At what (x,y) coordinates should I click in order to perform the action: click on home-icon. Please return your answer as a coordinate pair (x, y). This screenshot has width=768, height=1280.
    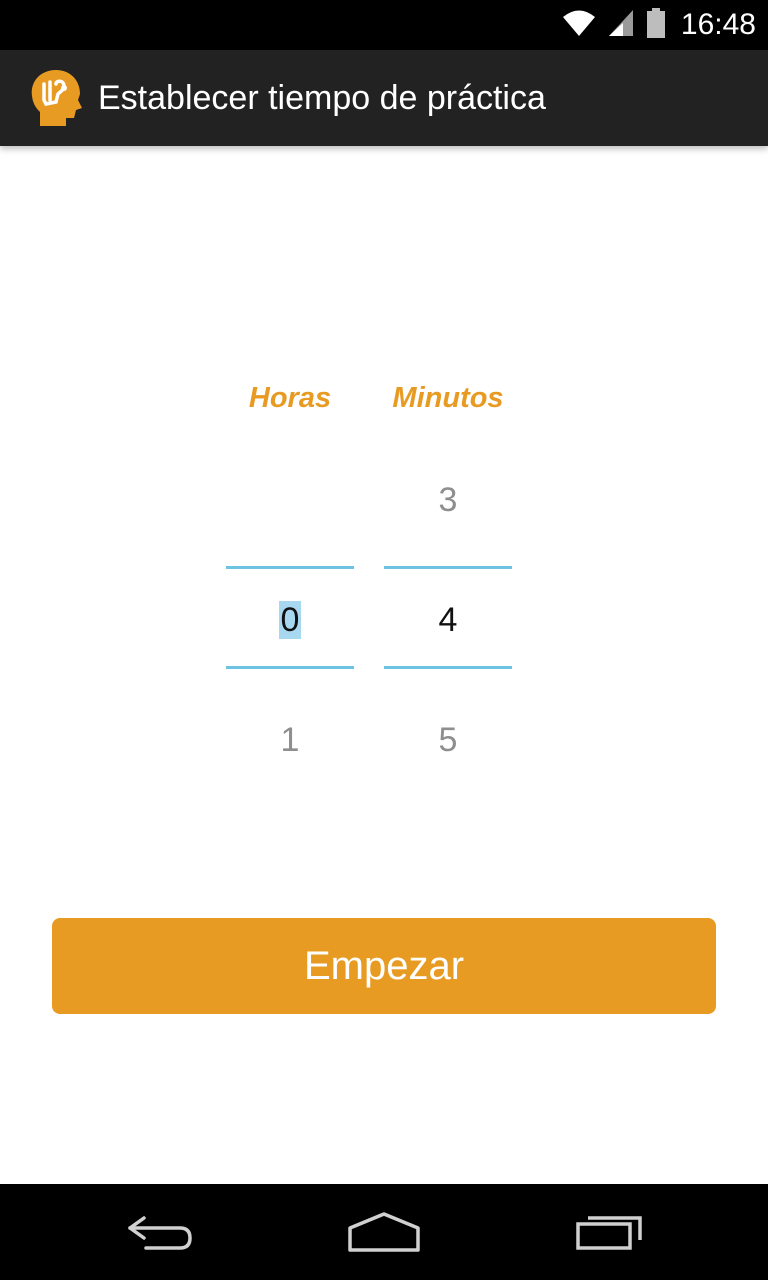
    Looking at the image, I should click on (384, 1232).